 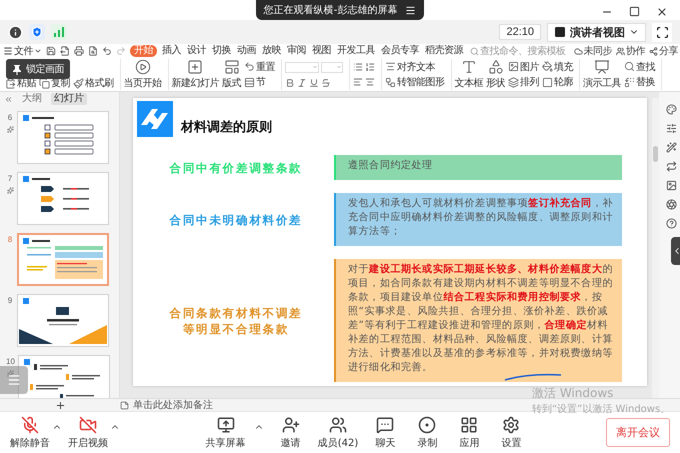 What do you see at coordinates (414, 82) in the screenshot?
I see `ribbon-button: 转智能图形` at bounding box center [414, 82].